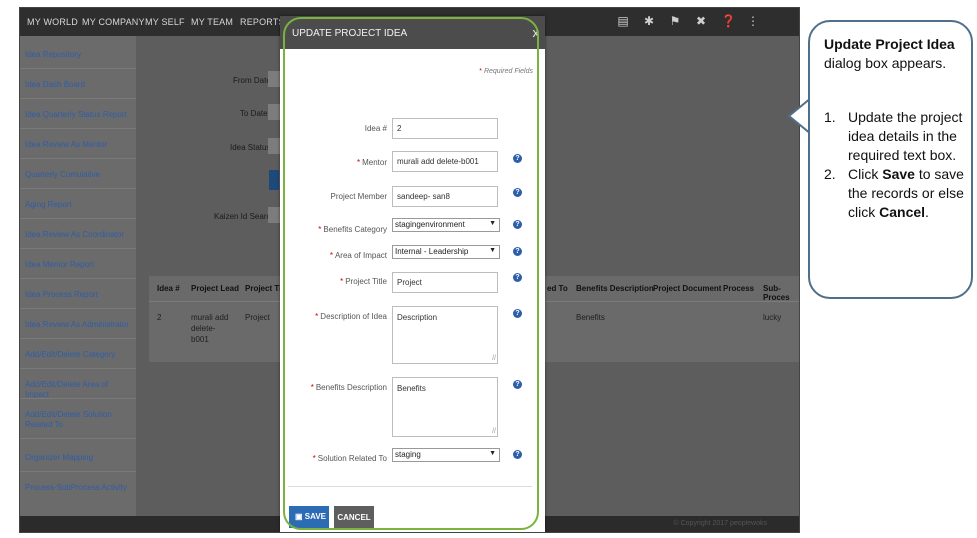  What do you see at coordinates (830, 174) in the screenshot?
I see `step-number: 2.` at bounding box center [830, 174].